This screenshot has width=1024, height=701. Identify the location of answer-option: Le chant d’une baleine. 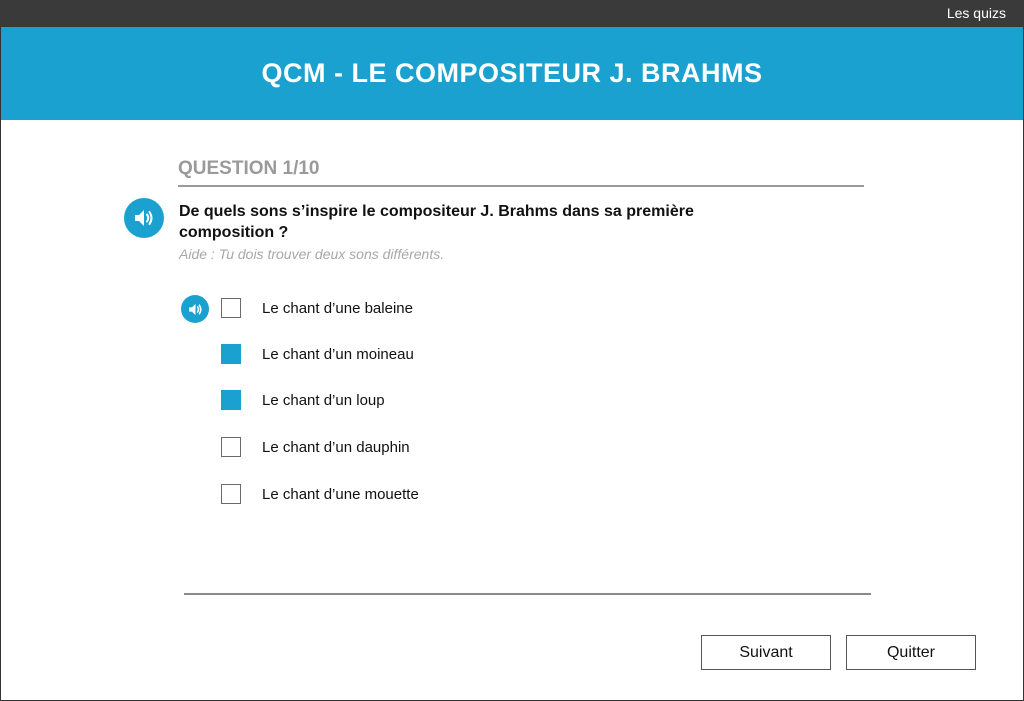
(317, 308).